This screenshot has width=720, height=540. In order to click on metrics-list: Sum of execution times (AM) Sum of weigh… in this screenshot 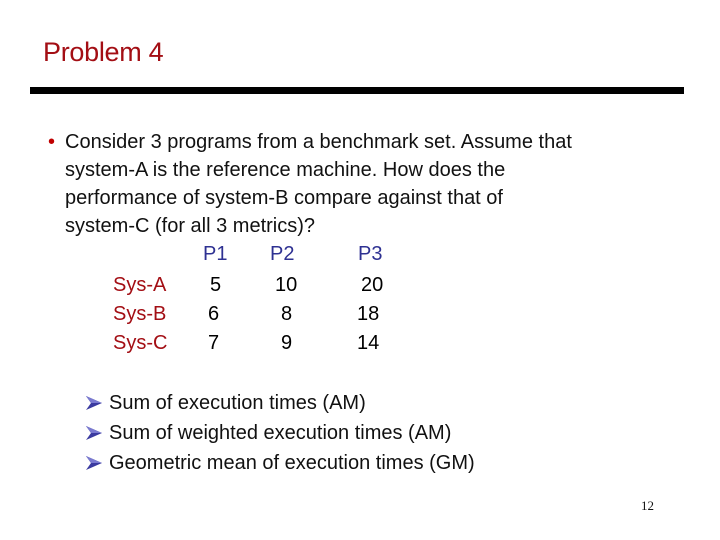, I will do `click(280, 433)`.